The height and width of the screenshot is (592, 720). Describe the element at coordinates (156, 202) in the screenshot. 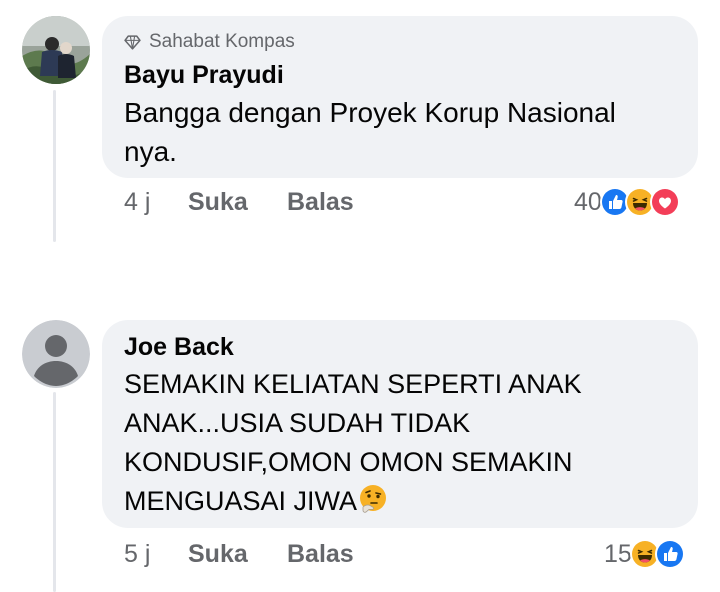

I see `comment-timestamp: 4 j` at that location.